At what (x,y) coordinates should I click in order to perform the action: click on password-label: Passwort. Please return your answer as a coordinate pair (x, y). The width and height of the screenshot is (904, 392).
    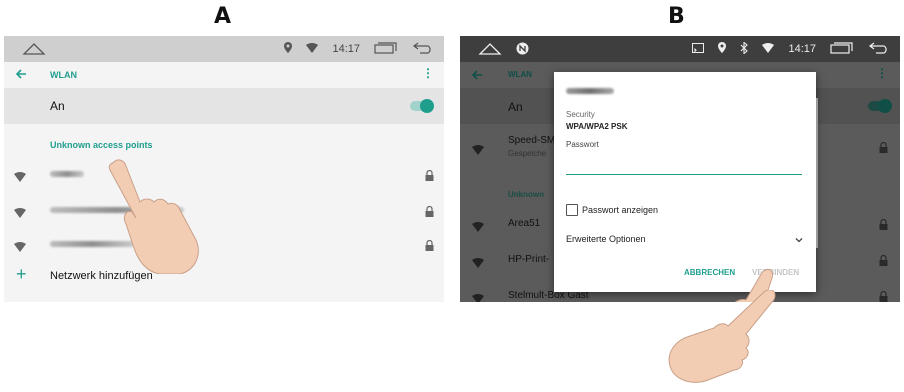
    Looking at the image, I should click on (582, 144).